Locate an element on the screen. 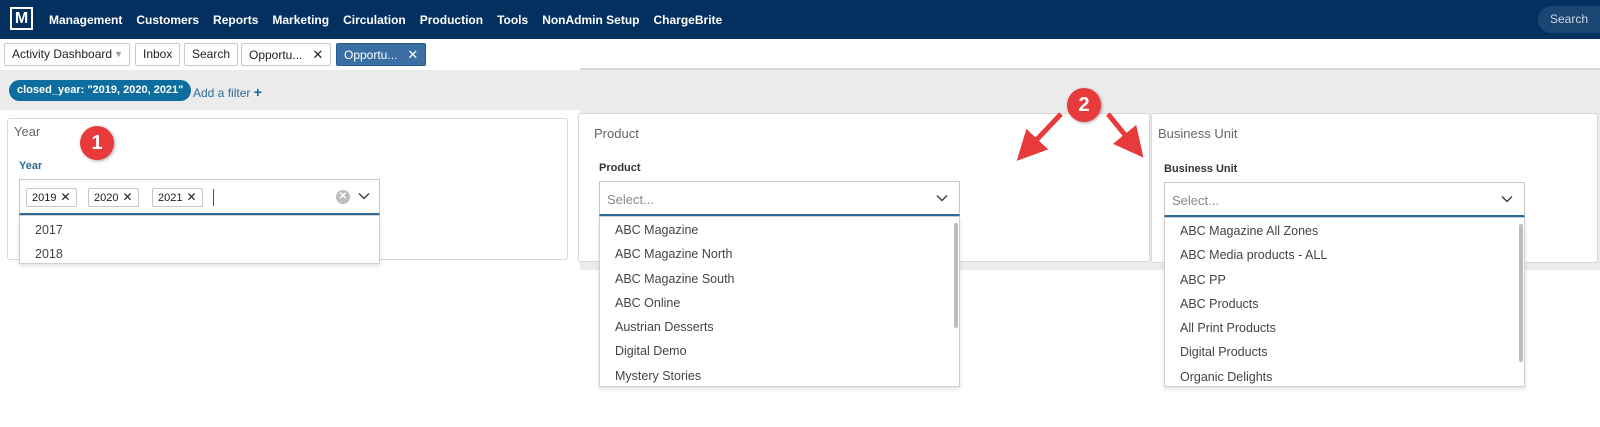 The width and height of the screenshot is (1600, 427). arrow-right-icon is located at coordinates (1125, 135).